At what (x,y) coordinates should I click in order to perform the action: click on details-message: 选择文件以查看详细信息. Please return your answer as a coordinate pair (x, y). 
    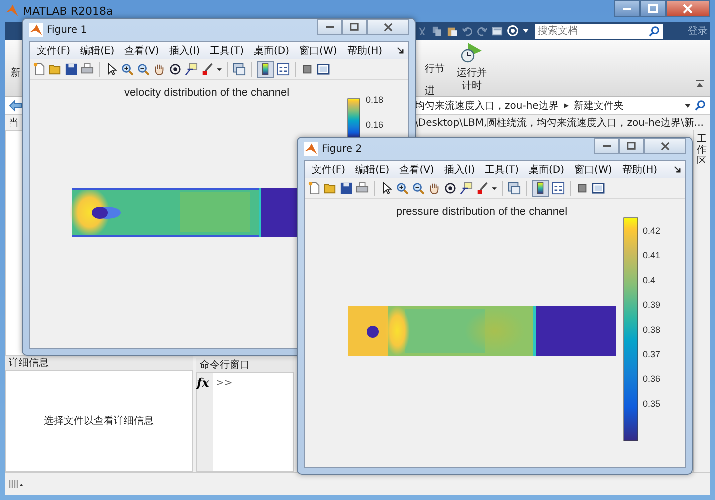
    Looking at the image, I should click on (99, 421).